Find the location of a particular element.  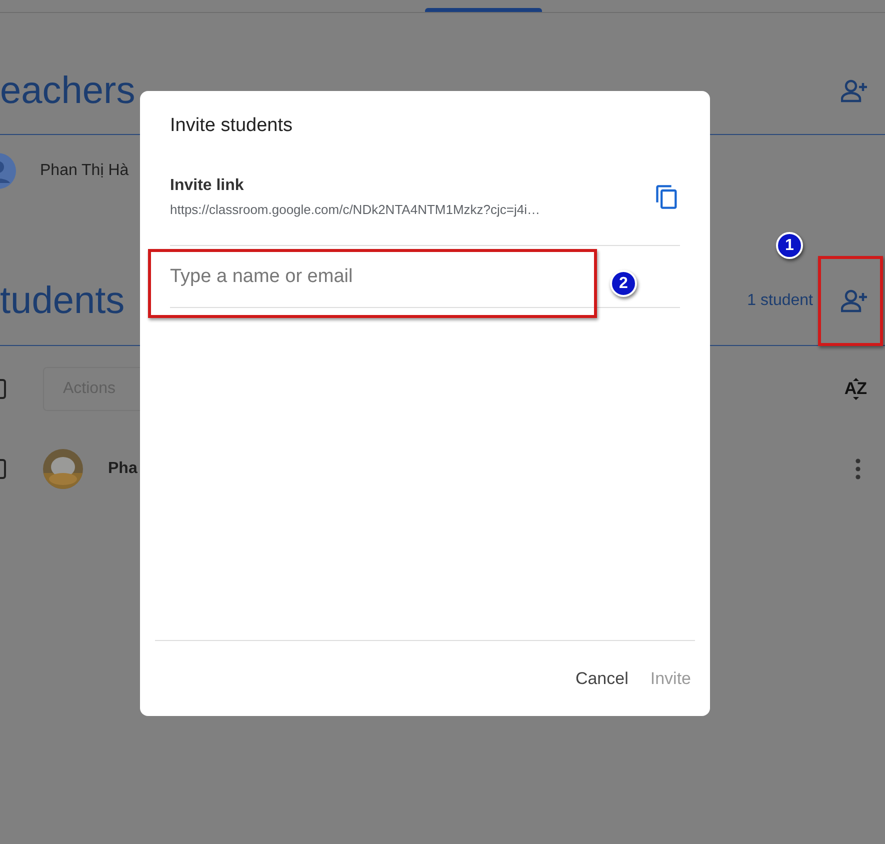

student-count: 1 student is located at coordinates (780, 301).